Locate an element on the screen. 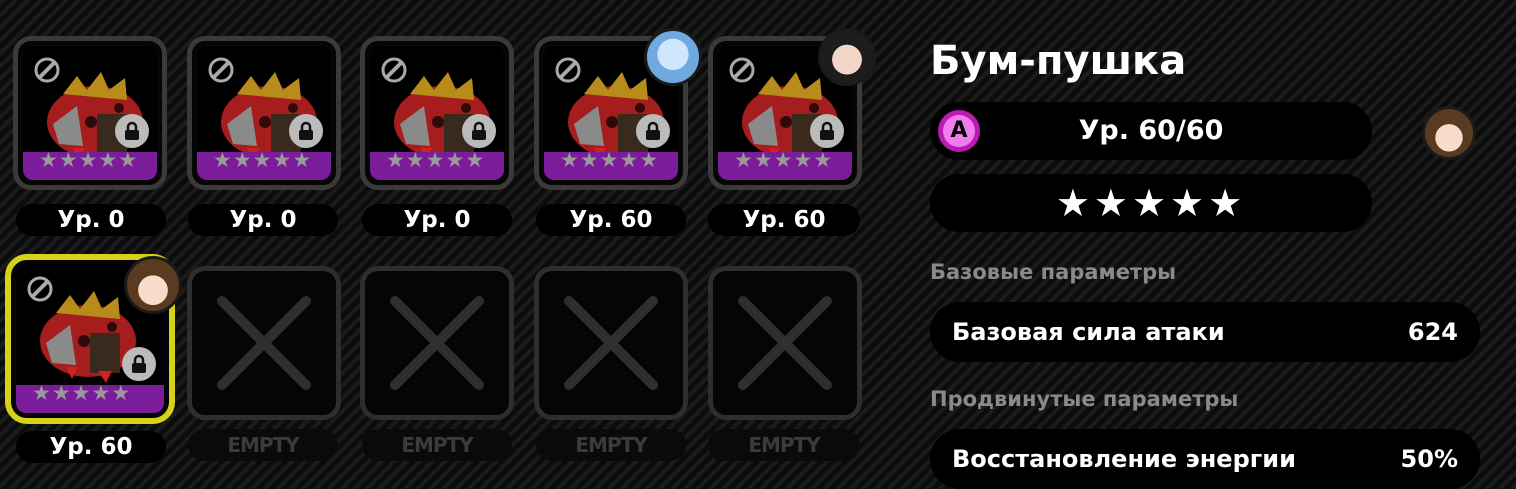 This screenshot has width=1516, height=489. owner-avatar-icon is located at coordinates (1449, 133).